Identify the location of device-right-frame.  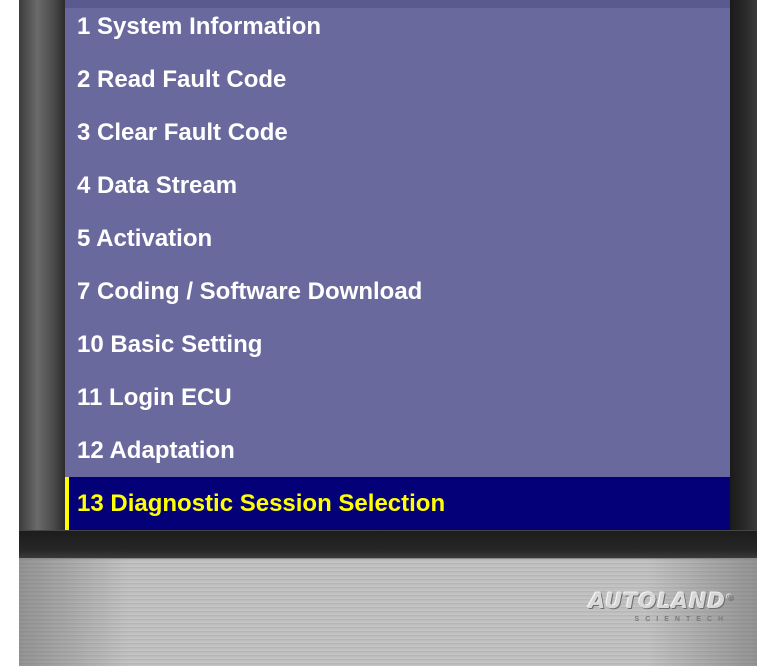
(743, 265).